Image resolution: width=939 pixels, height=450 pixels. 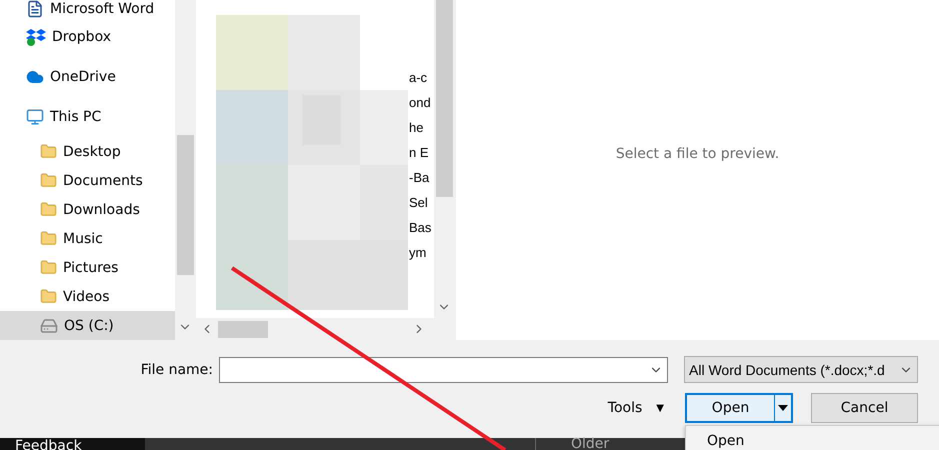 I want to click on nav-item: Downloads, so click(x=87, y=209).